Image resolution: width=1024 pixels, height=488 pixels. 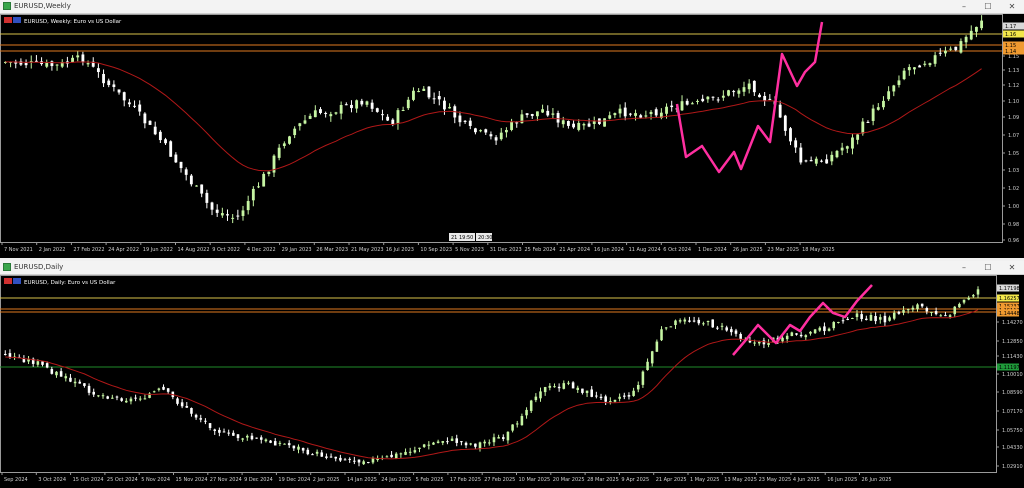 I want to click on date-axis-label: 11 Aug 2024, so click(x=645, y=250).